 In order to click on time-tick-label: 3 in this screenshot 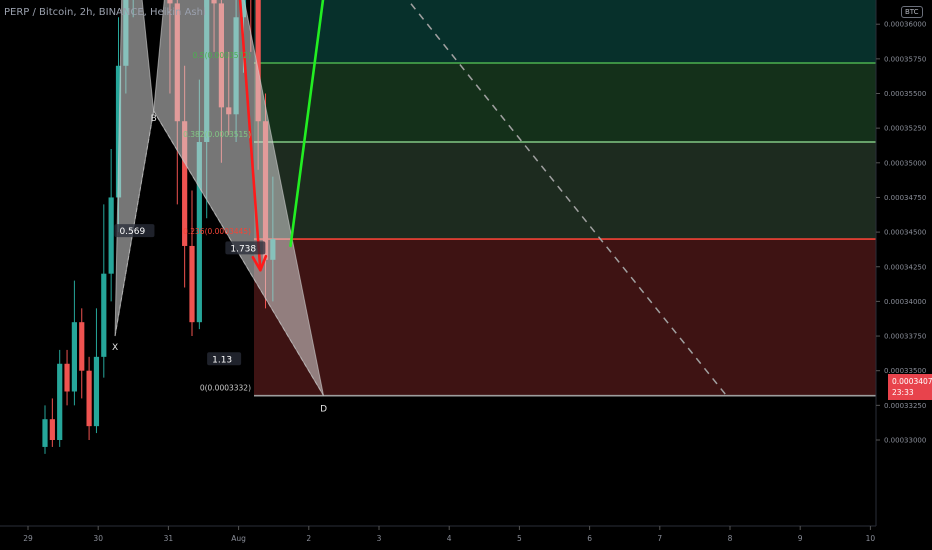, I will do `click(379, 538)`.